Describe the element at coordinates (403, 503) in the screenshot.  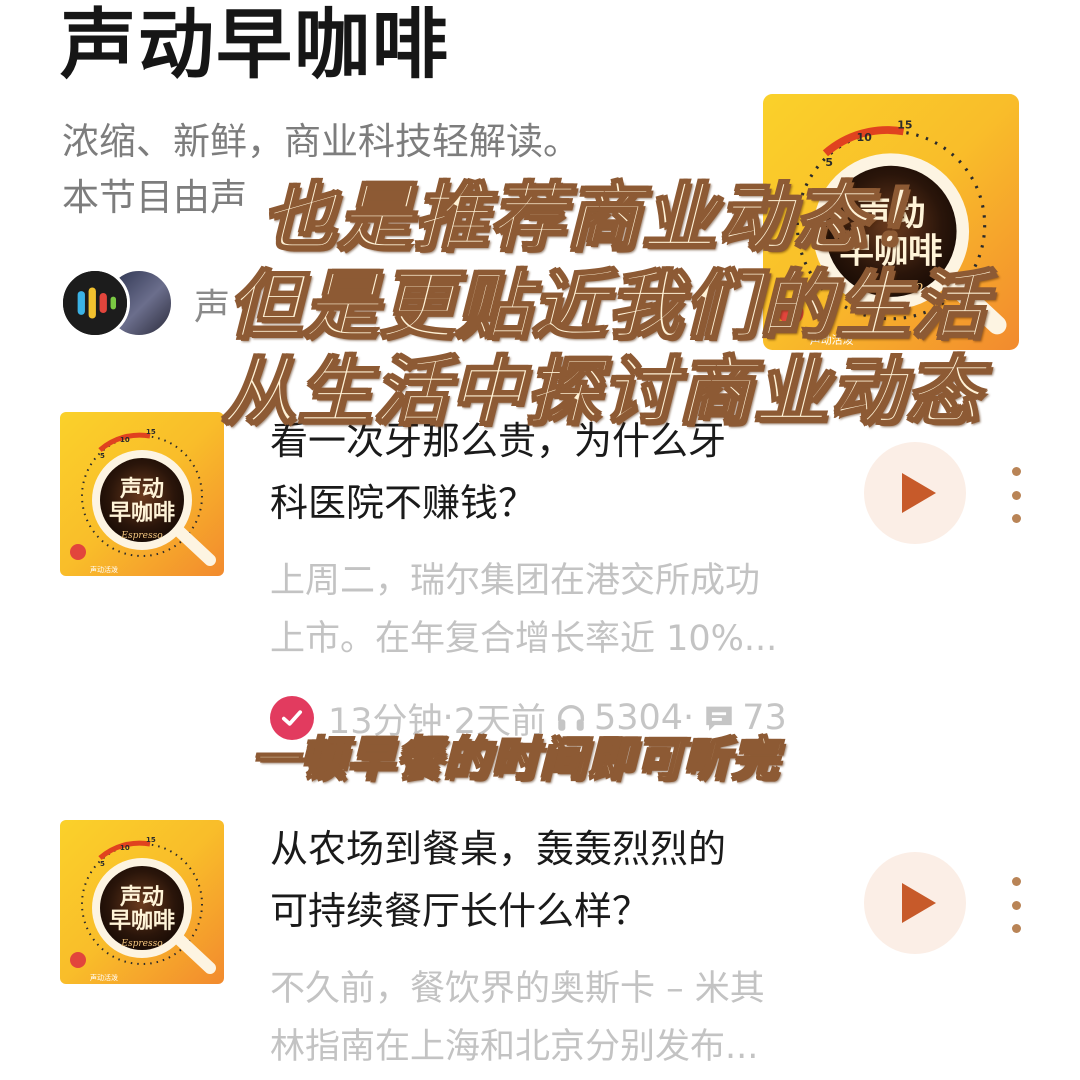
I see `episode-title-line-2: 科医院不赚钱？` at that location.